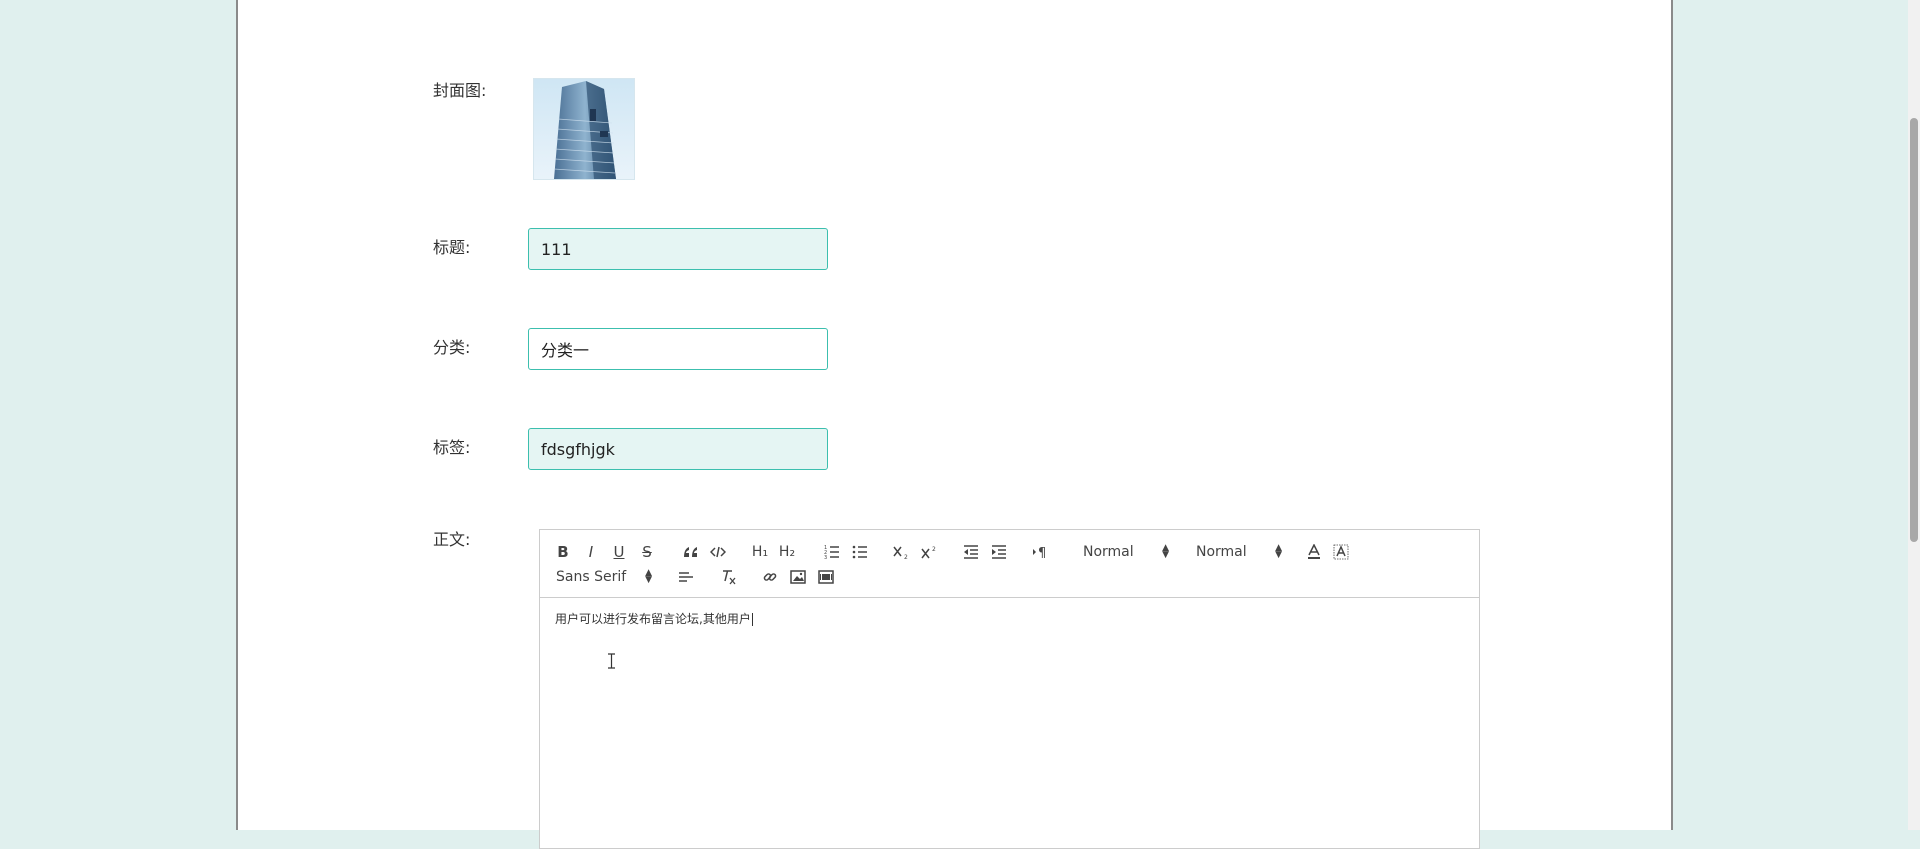  I want to click on header1-icon: H₁, so click(760, 552).